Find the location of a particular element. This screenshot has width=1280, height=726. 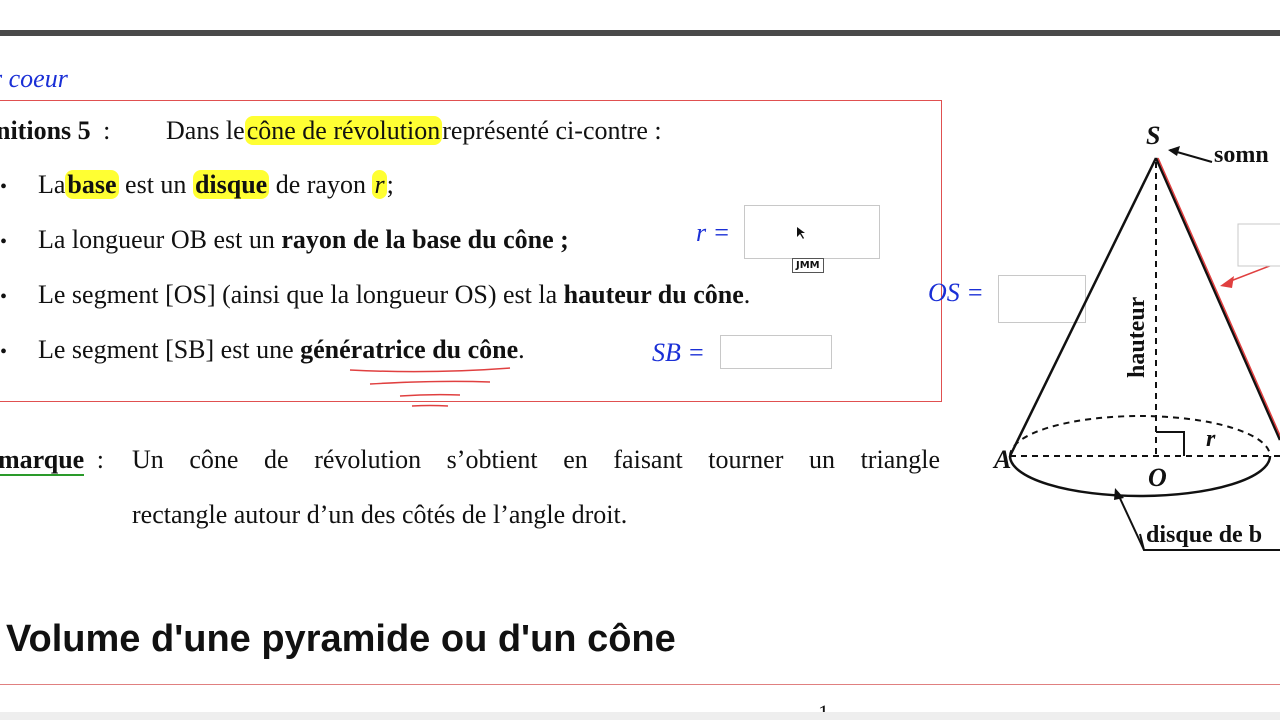

section-fragment: r coeur is located at coordinates (34, 78).